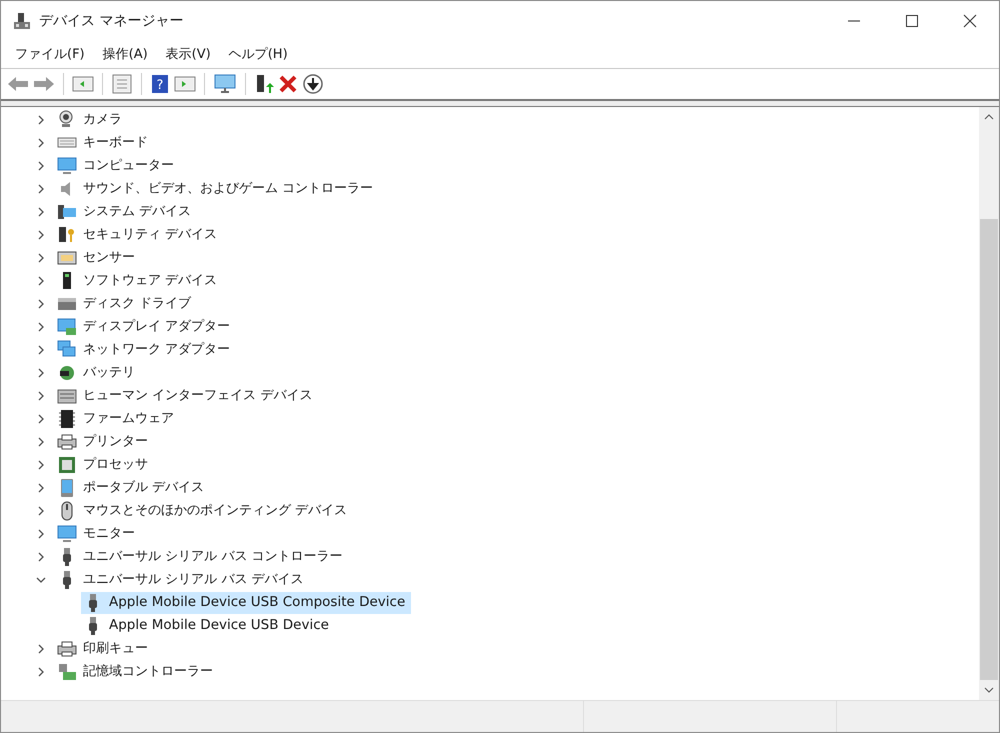 The image size is (1000, 733). I want to click on tree-item: センサー, so click(109, 258).